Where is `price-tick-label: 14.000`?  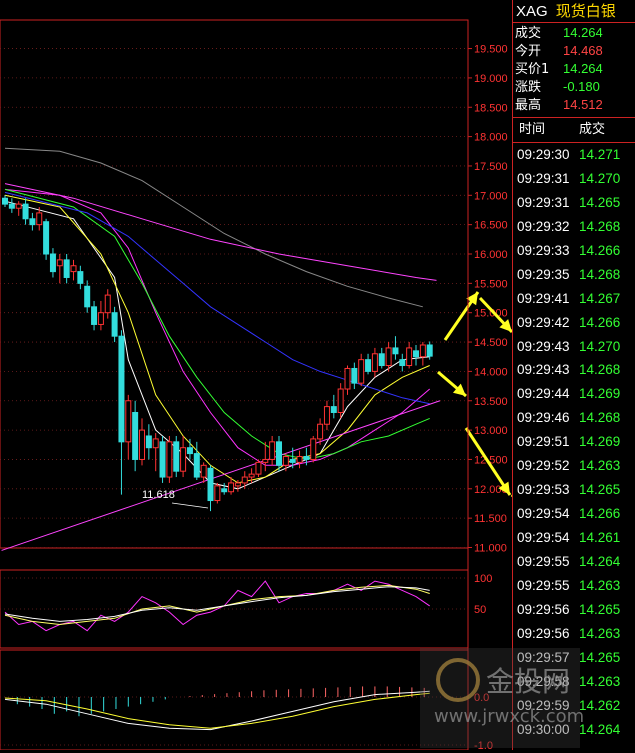 price-tick-label: 14.000 is located at coordinates (491, 372).